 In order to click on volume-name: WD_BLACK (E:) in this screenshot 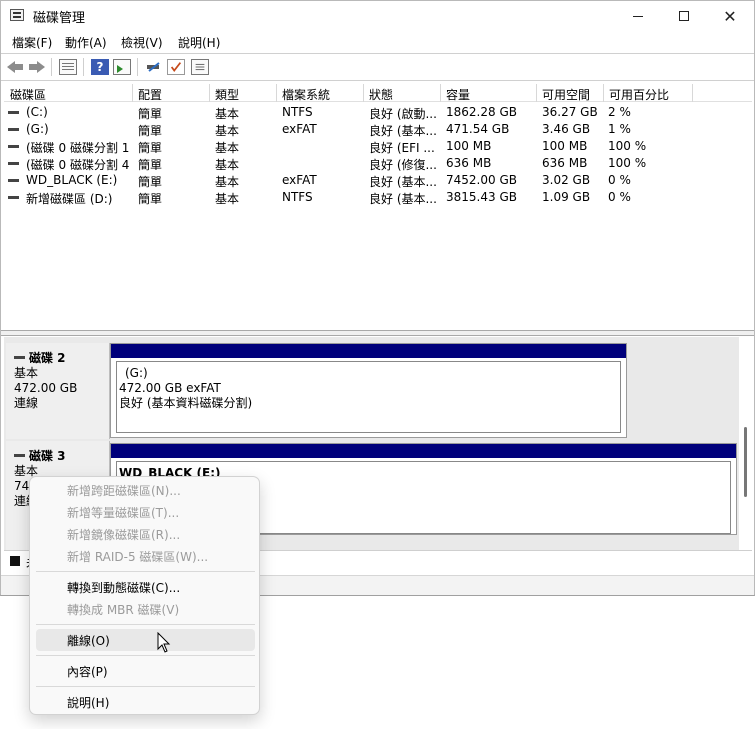, I will do `click(72, 180)`.